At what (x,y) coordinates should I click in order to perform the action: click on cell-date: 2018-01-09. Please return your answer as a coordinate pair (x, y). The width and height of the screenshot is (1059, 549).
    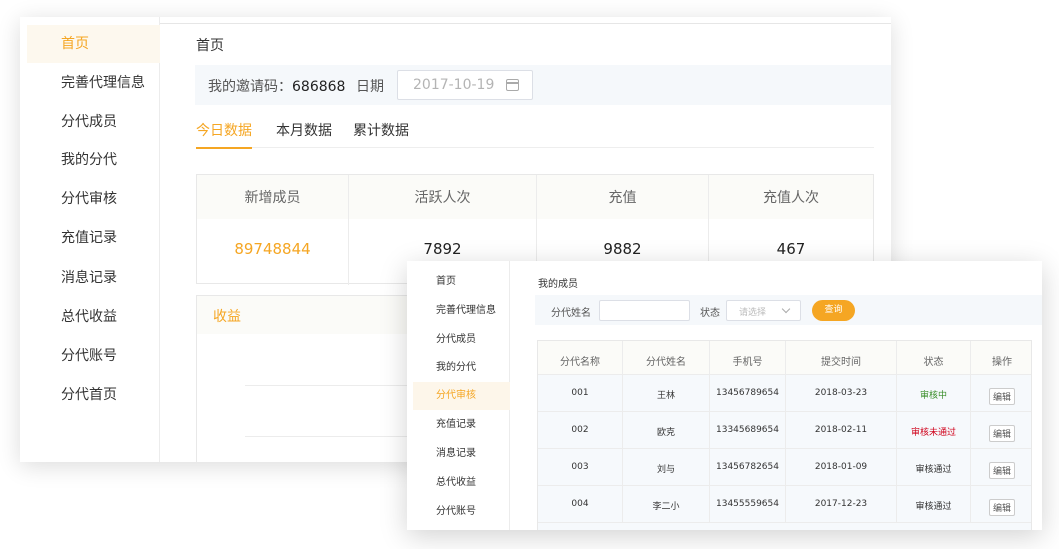
    Looking at the image, I should click on (841, 467).